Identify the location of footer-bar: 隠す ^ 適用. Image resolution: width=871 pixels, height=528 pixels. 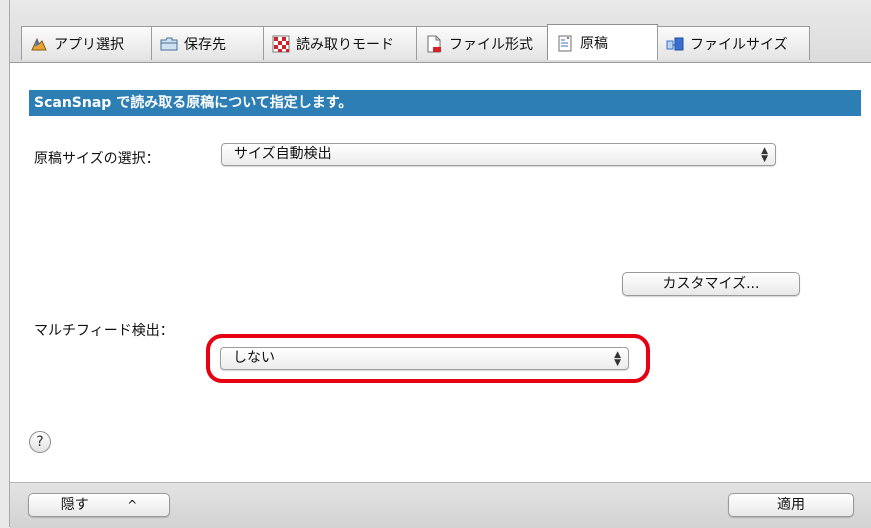
(440, 505).